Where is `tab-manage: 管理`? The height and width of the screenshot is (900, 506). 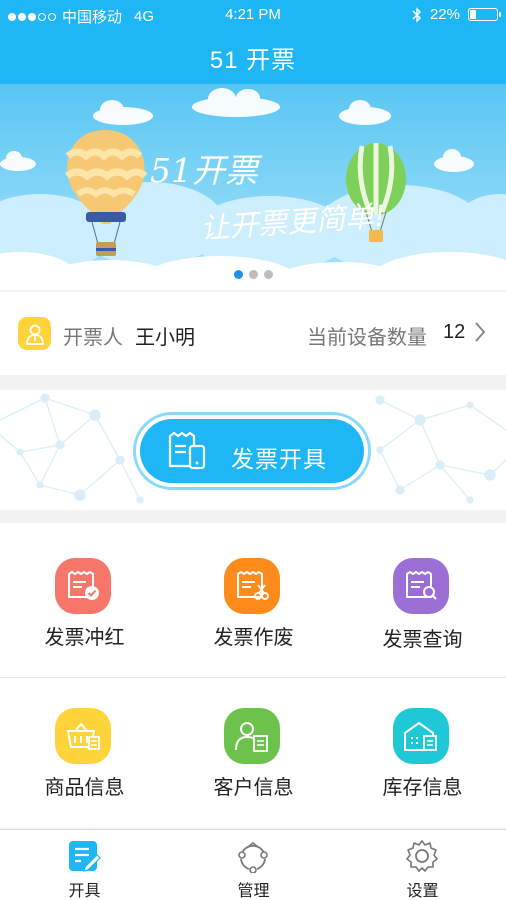 tab-manage: 管理 is located at coordinates (253, 865).